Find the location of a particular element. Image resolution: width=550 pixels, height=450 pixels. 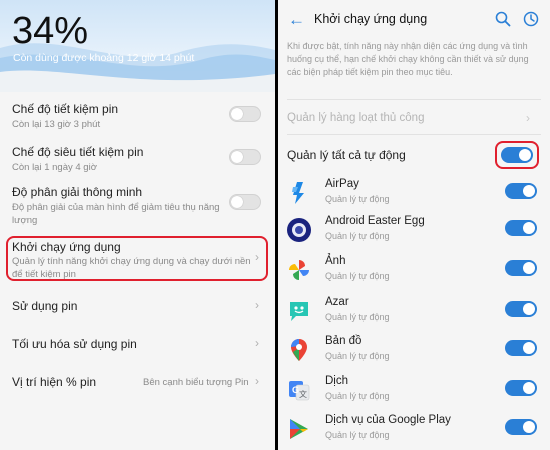

battery-percent: 34% is located at coordinates (50, 31).